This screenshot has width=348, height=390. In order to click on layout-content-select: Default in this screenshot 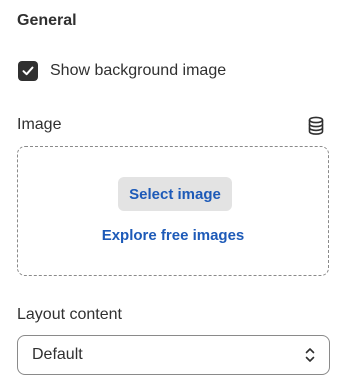, I will do `click(173, 355)`.